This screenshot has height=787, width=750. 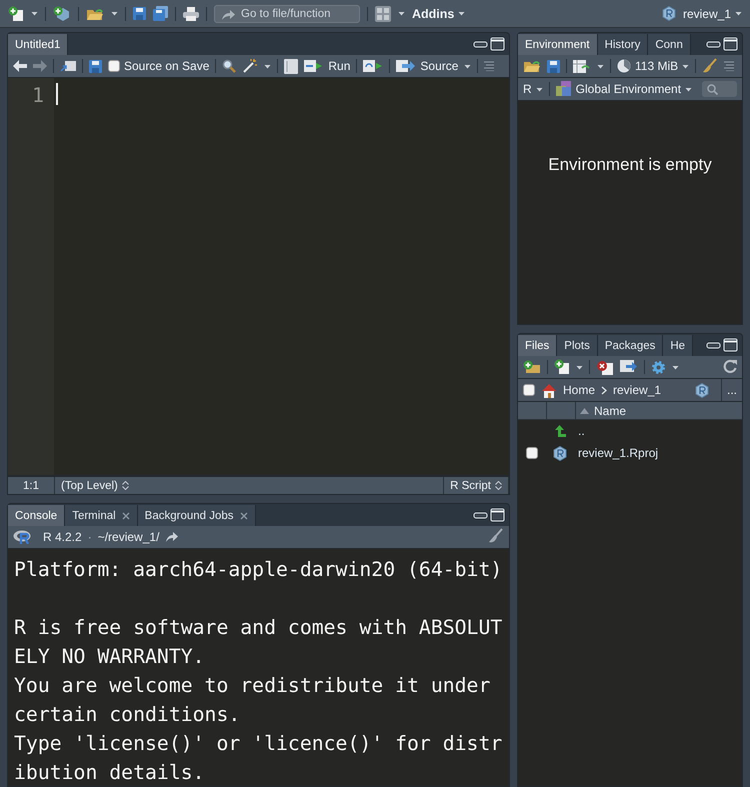 I want to click on go-to-file-field: Go to file/function, so click(x=287, y=13).